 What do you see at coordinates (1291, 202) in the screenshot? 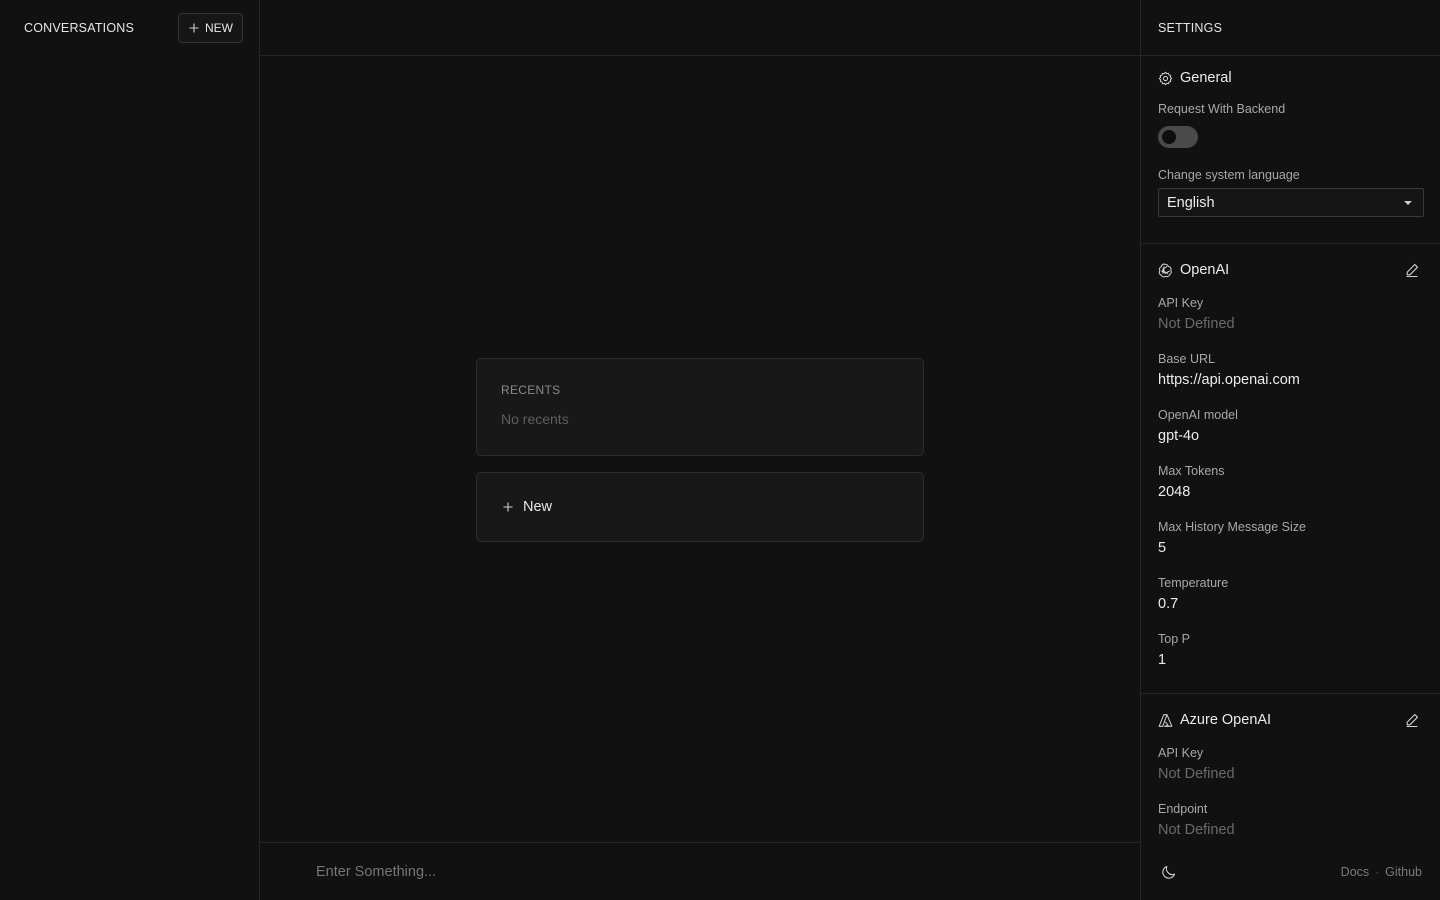
I see `language-select: English` at bounding box center [1291, 202].